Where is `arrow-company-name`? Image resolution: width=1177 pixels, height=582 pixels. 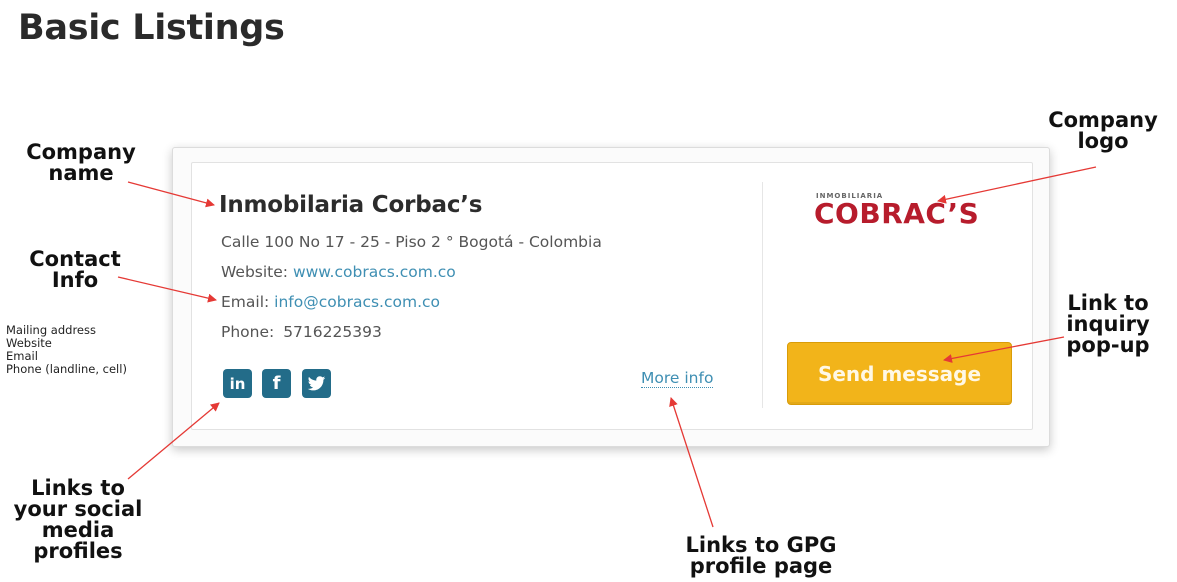
arrow-company-name is located at coordinates (171, 194).